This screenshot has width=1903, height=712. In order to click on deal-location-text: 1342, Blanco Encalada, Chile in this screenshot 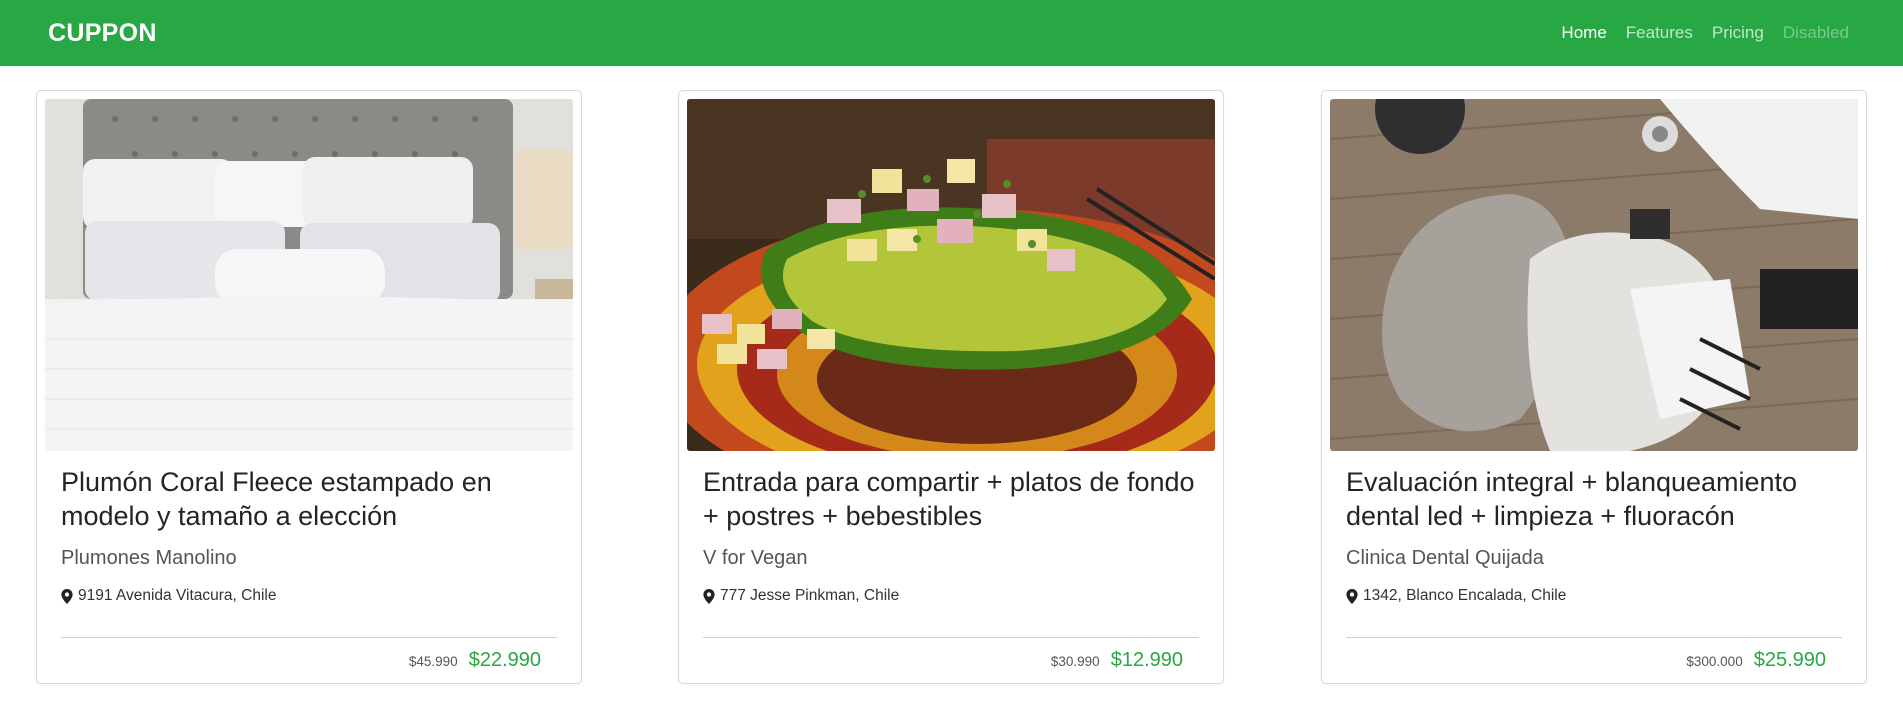, I will do `click(1465, 595)`.